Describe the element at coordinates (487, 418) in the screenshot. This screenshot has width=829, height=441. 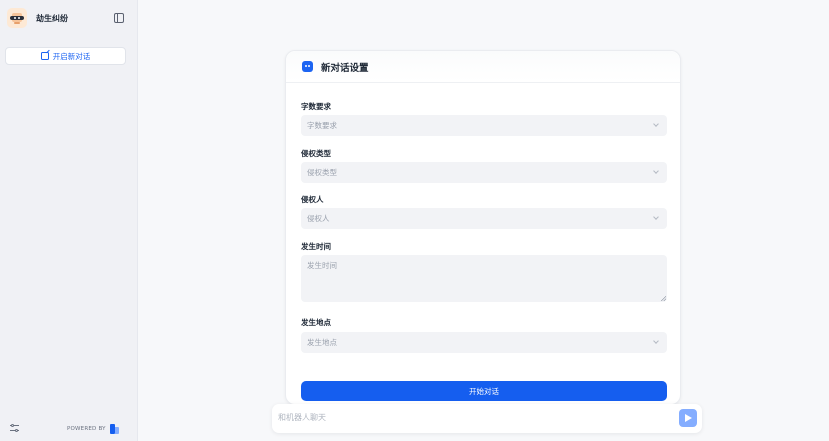
I see `chat-input-bar: 和机器人聊天` at that location.